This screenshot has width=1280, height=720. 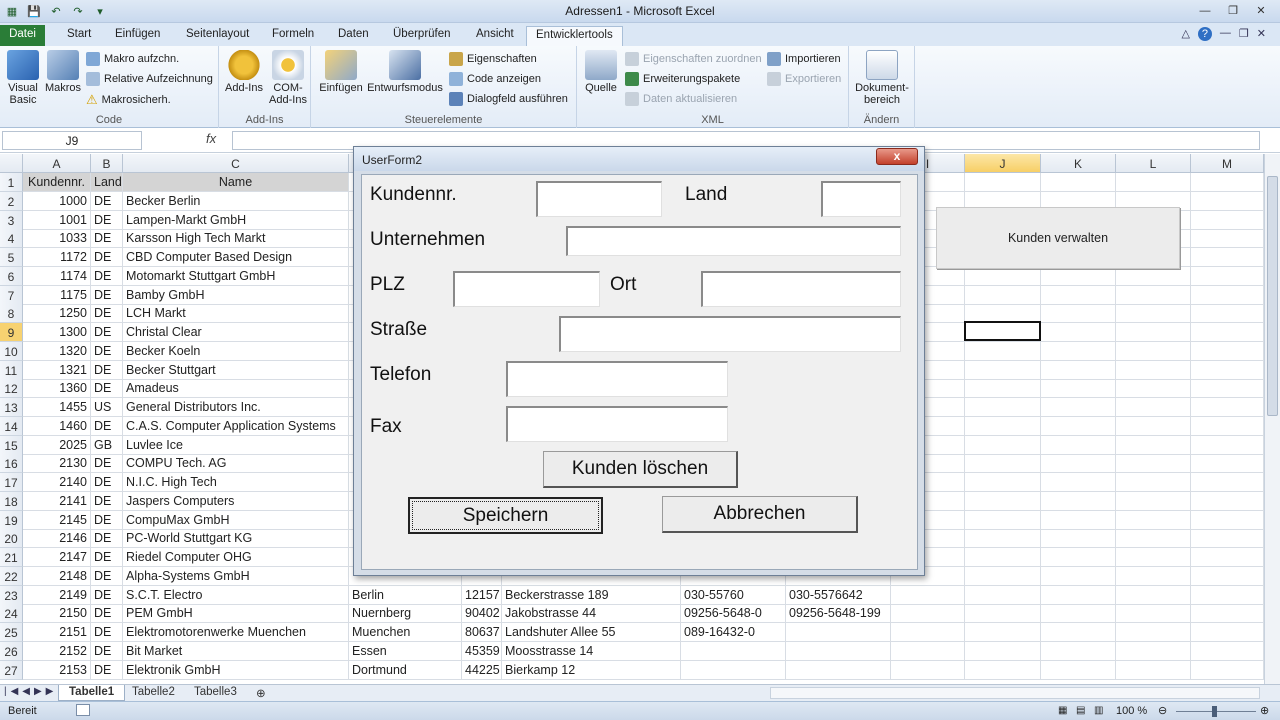 What do you see at coordinates (617, 424) in the screenshot?
I see `fax-input` at bounding box center [617, 424].